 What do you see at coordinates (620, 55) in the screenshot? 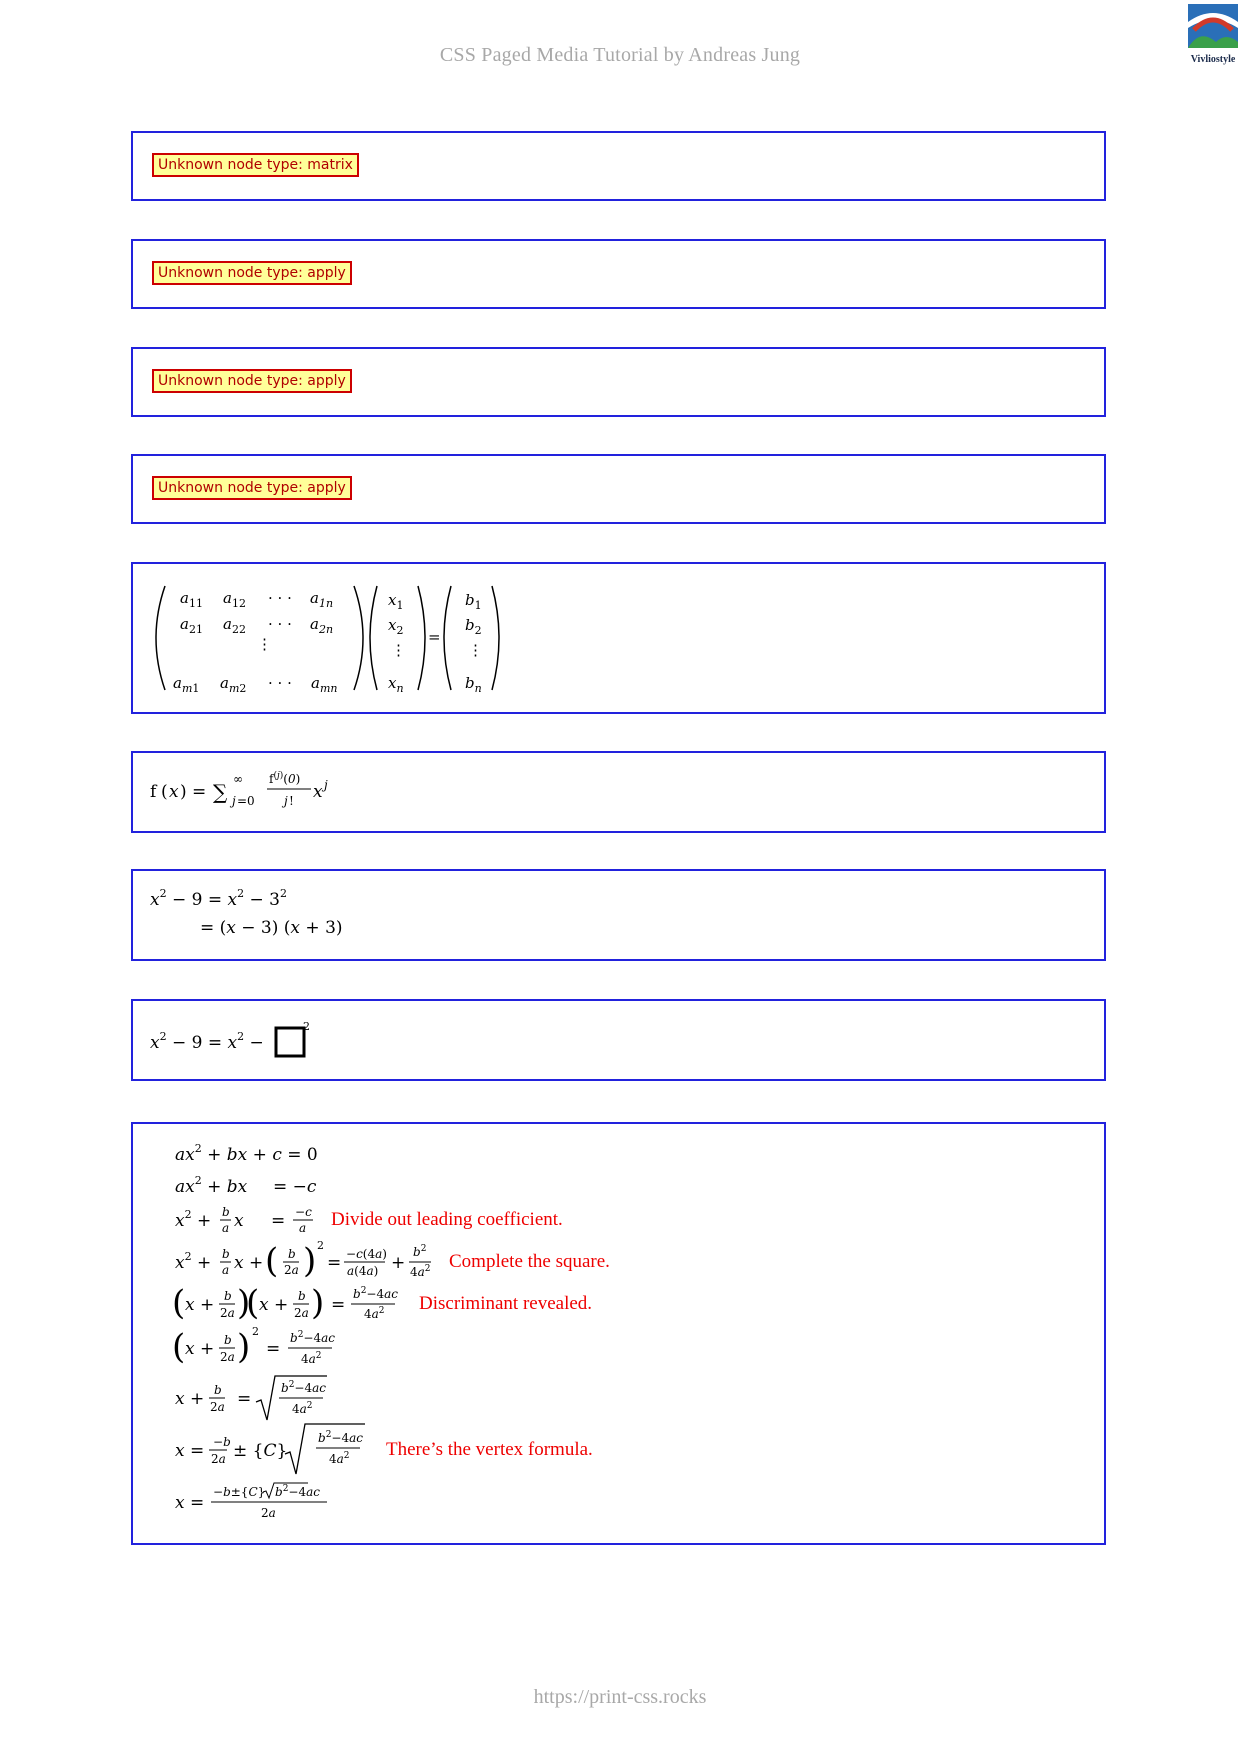
I see `page-header: CSS Paged Media Tutorial by Andreas Jung` at bounding box center [620, 55].